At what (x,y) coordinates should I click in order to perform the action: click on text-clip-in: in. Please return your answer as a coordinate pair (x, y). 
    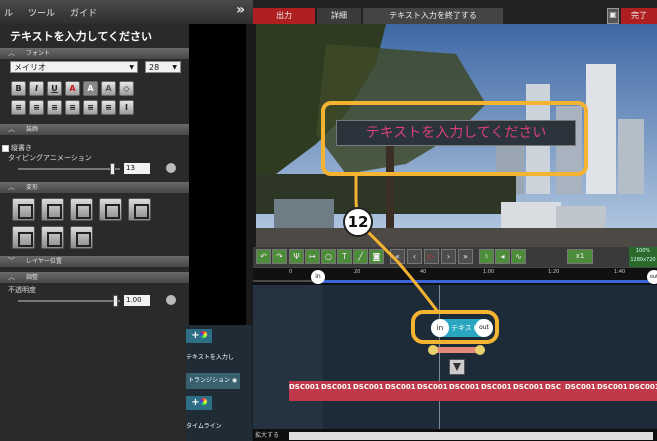
    Looking at the image, I should click on (440, 328).